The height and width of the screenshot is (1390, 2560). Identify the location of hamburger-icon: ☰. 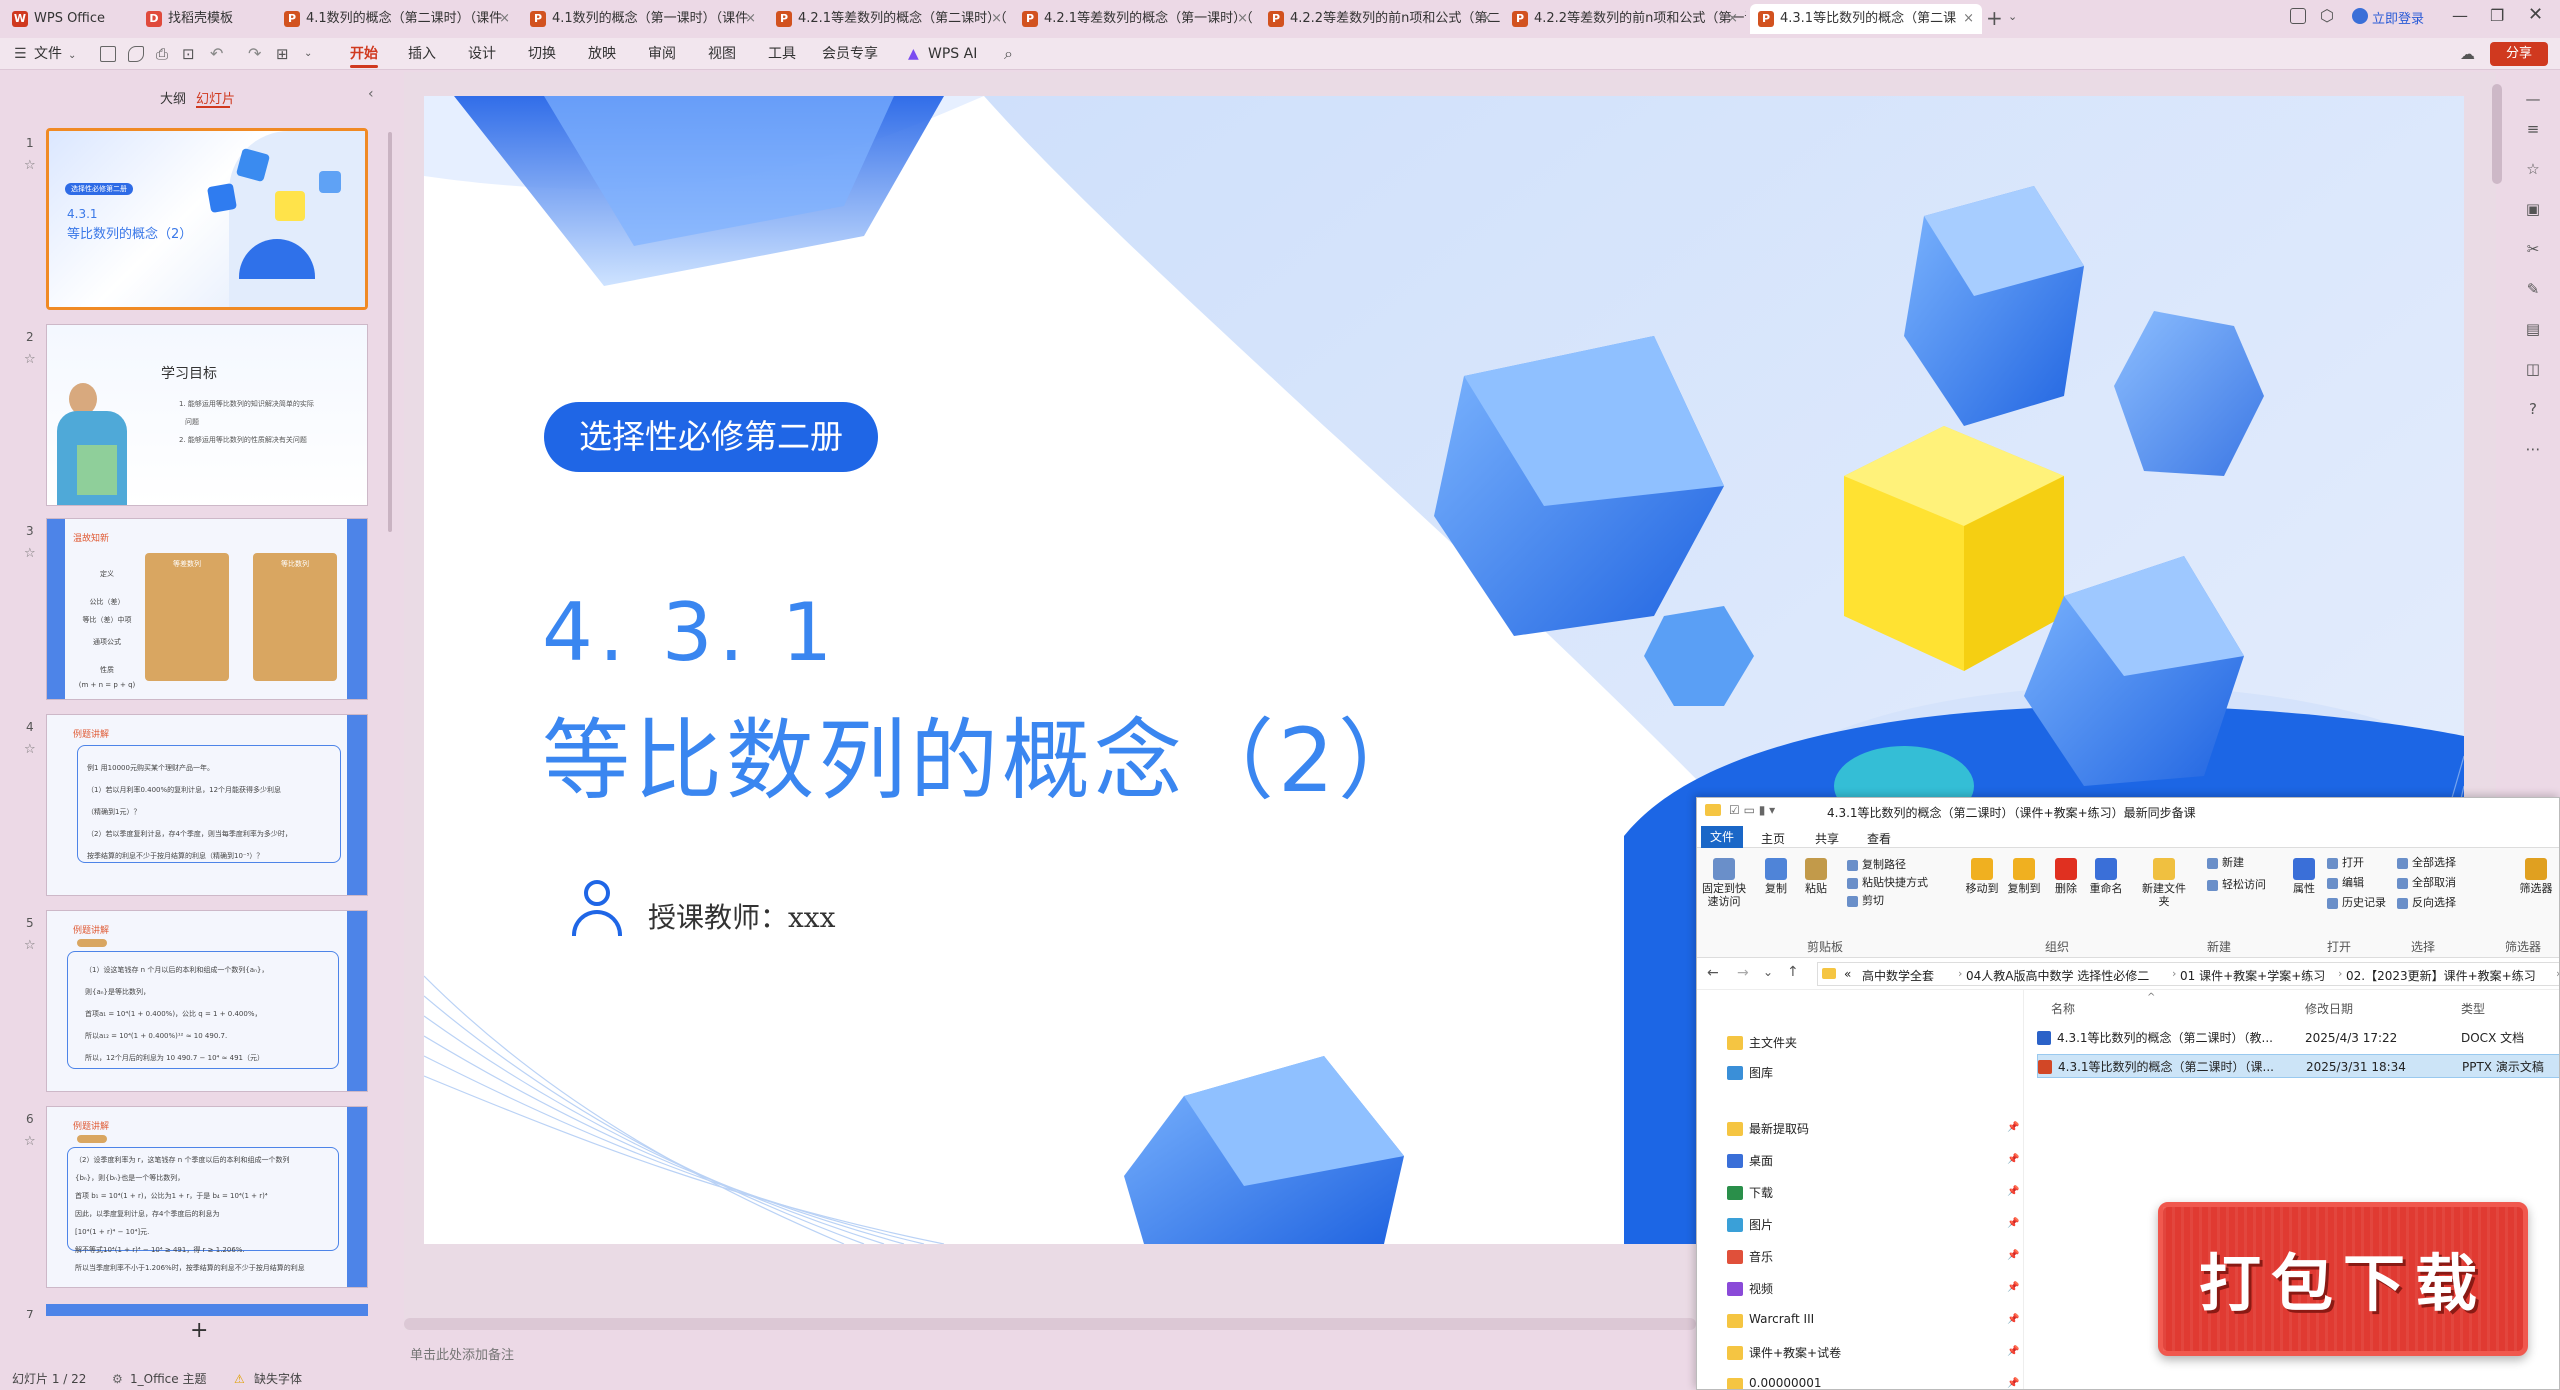
(20, 54).